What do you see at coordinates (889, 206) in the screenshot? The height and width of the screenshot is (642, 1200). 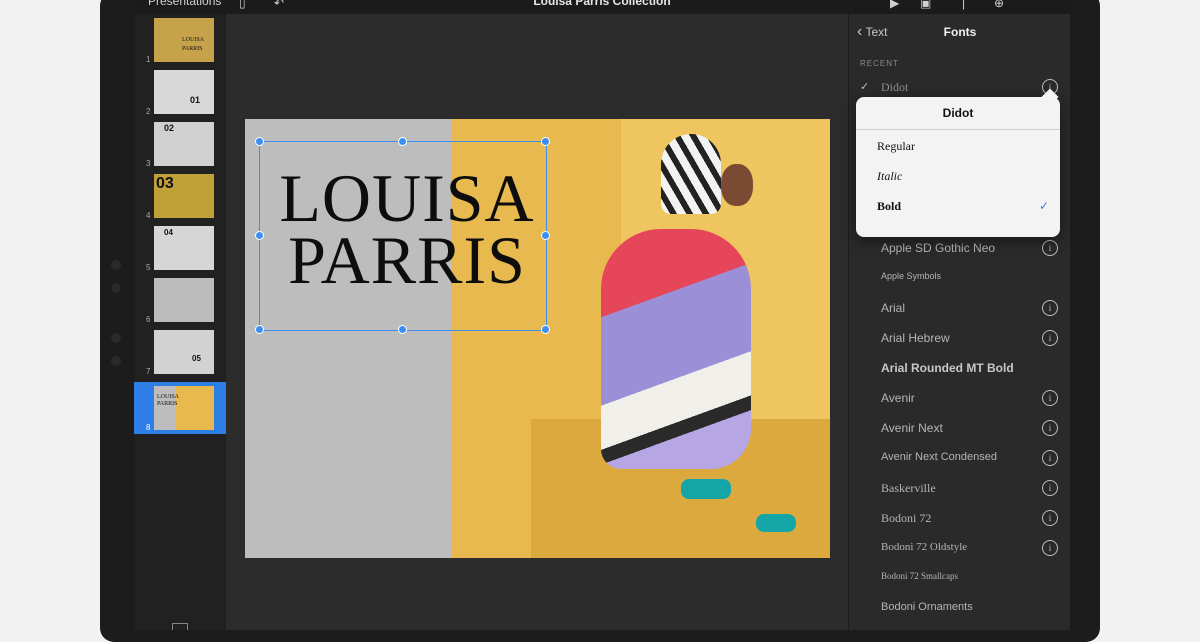 I see `style-option-bold: Bold` at bounding box center [889, 206].